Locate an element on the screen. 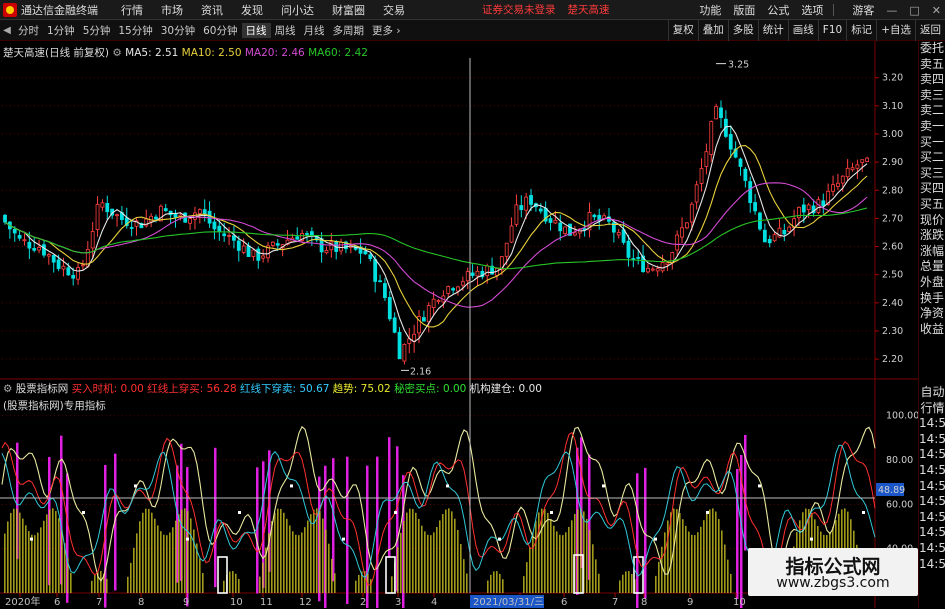 The width and height of the screenshot is (945, 609). menu-item-news: 资讯 is located at coordinates (212, 10).